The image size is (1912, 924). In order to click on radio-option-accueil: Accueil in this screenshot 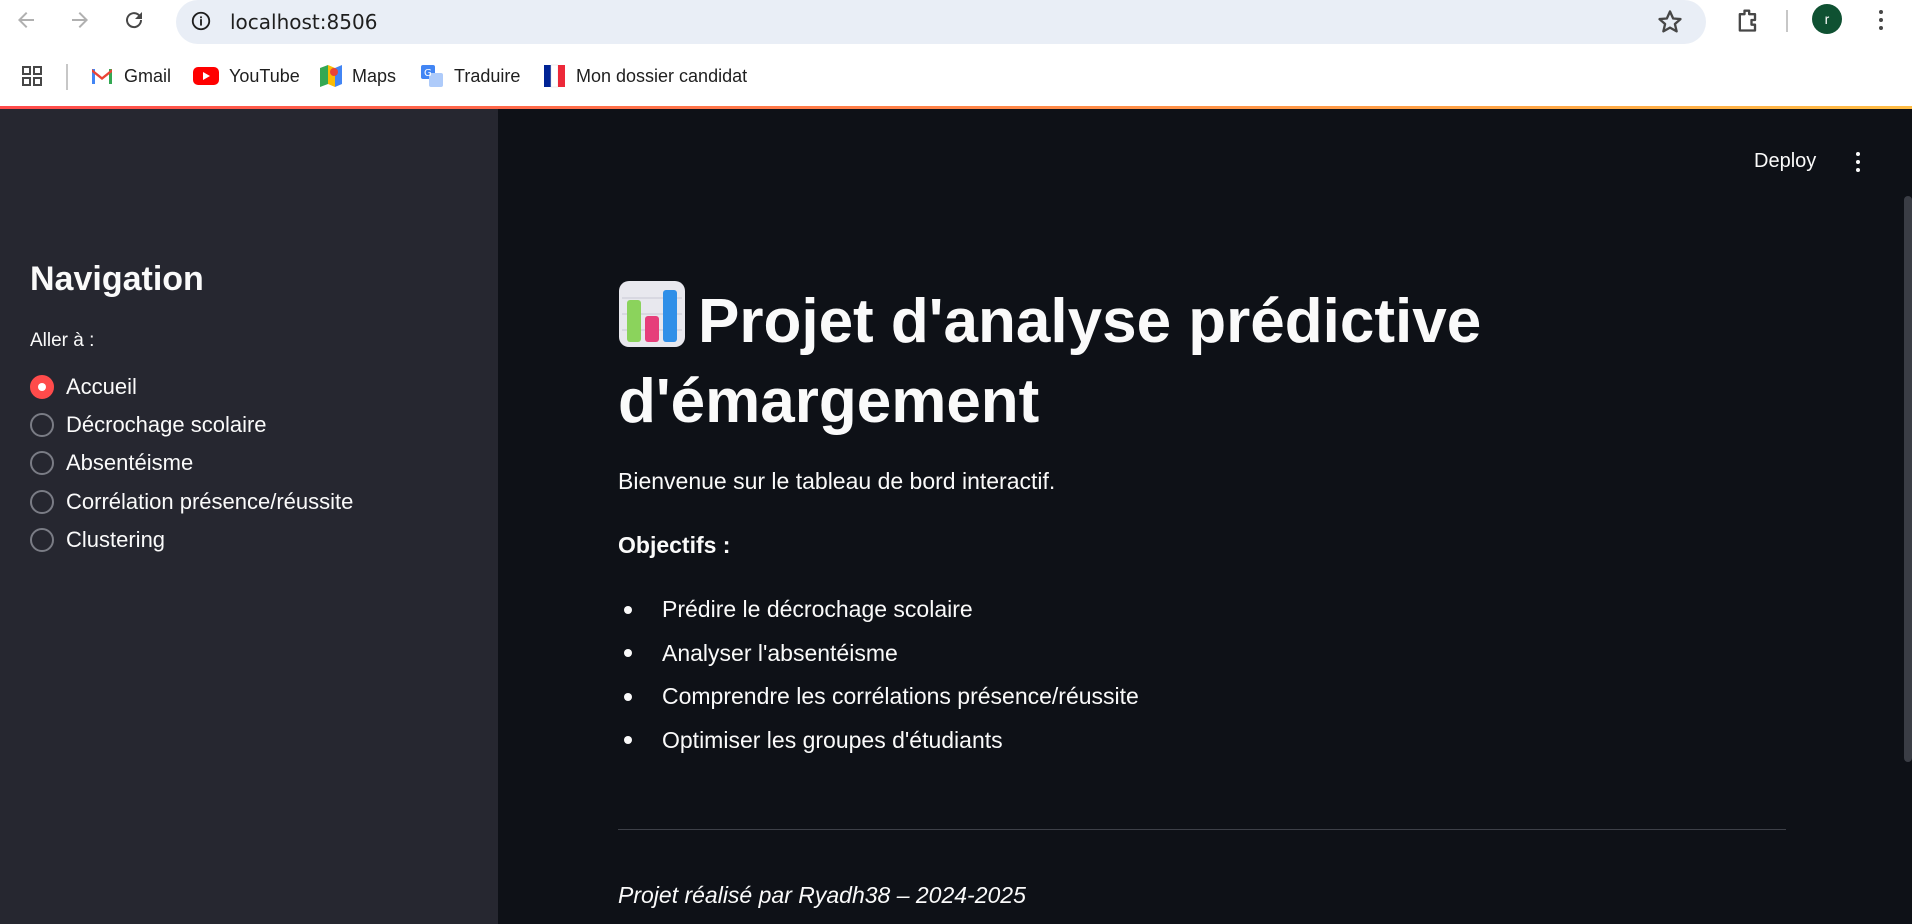, I will do `click(83, 387)`.